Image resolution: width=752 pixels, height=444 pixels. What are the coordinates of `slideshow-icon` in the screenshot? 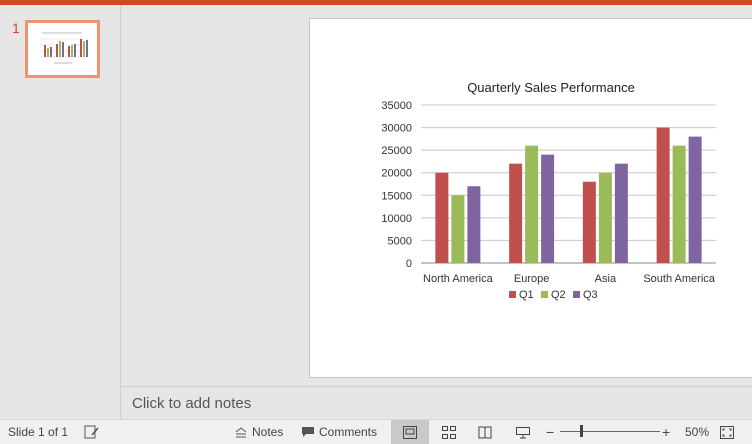 It's located at (523, 432).